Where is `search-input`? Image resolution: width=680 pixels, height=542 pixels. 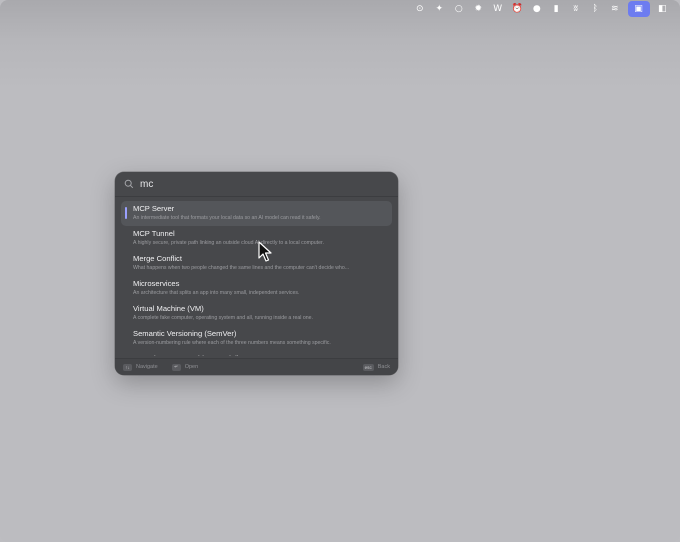
search-input is located at coordinates (250, 184).